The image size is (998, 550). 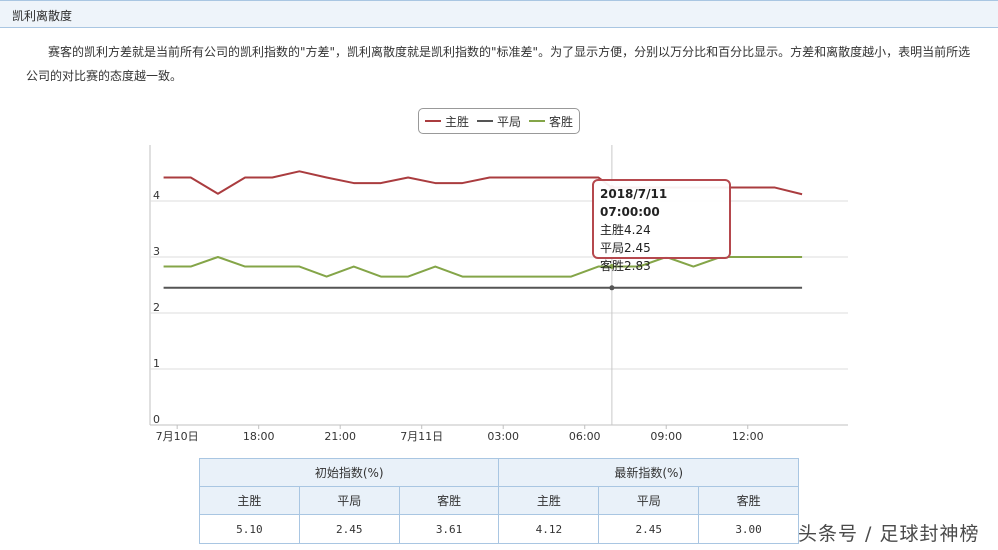 I want to click on tooltip-line-draw: 平局2.45, so click(x=625, y=248).